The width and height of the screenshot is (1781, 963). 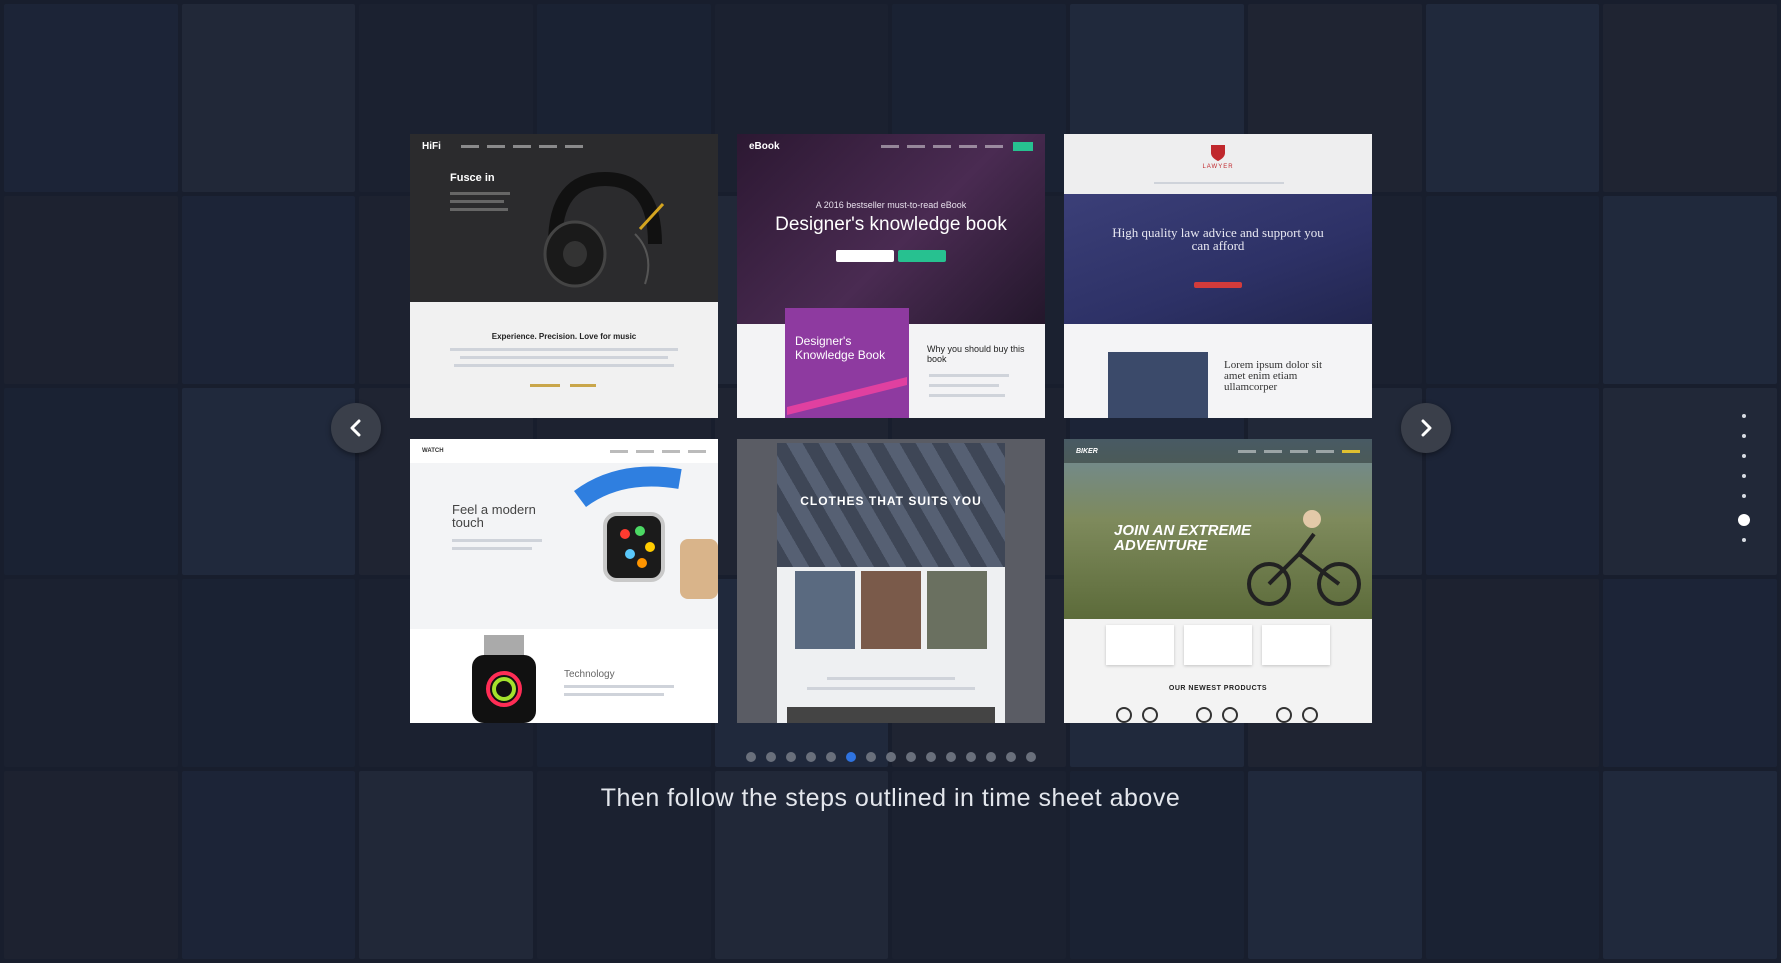 What do you see at coordinates (1218, 153) in the screenshot?
I see `shield-icon` at bounding box center [1218, 153].